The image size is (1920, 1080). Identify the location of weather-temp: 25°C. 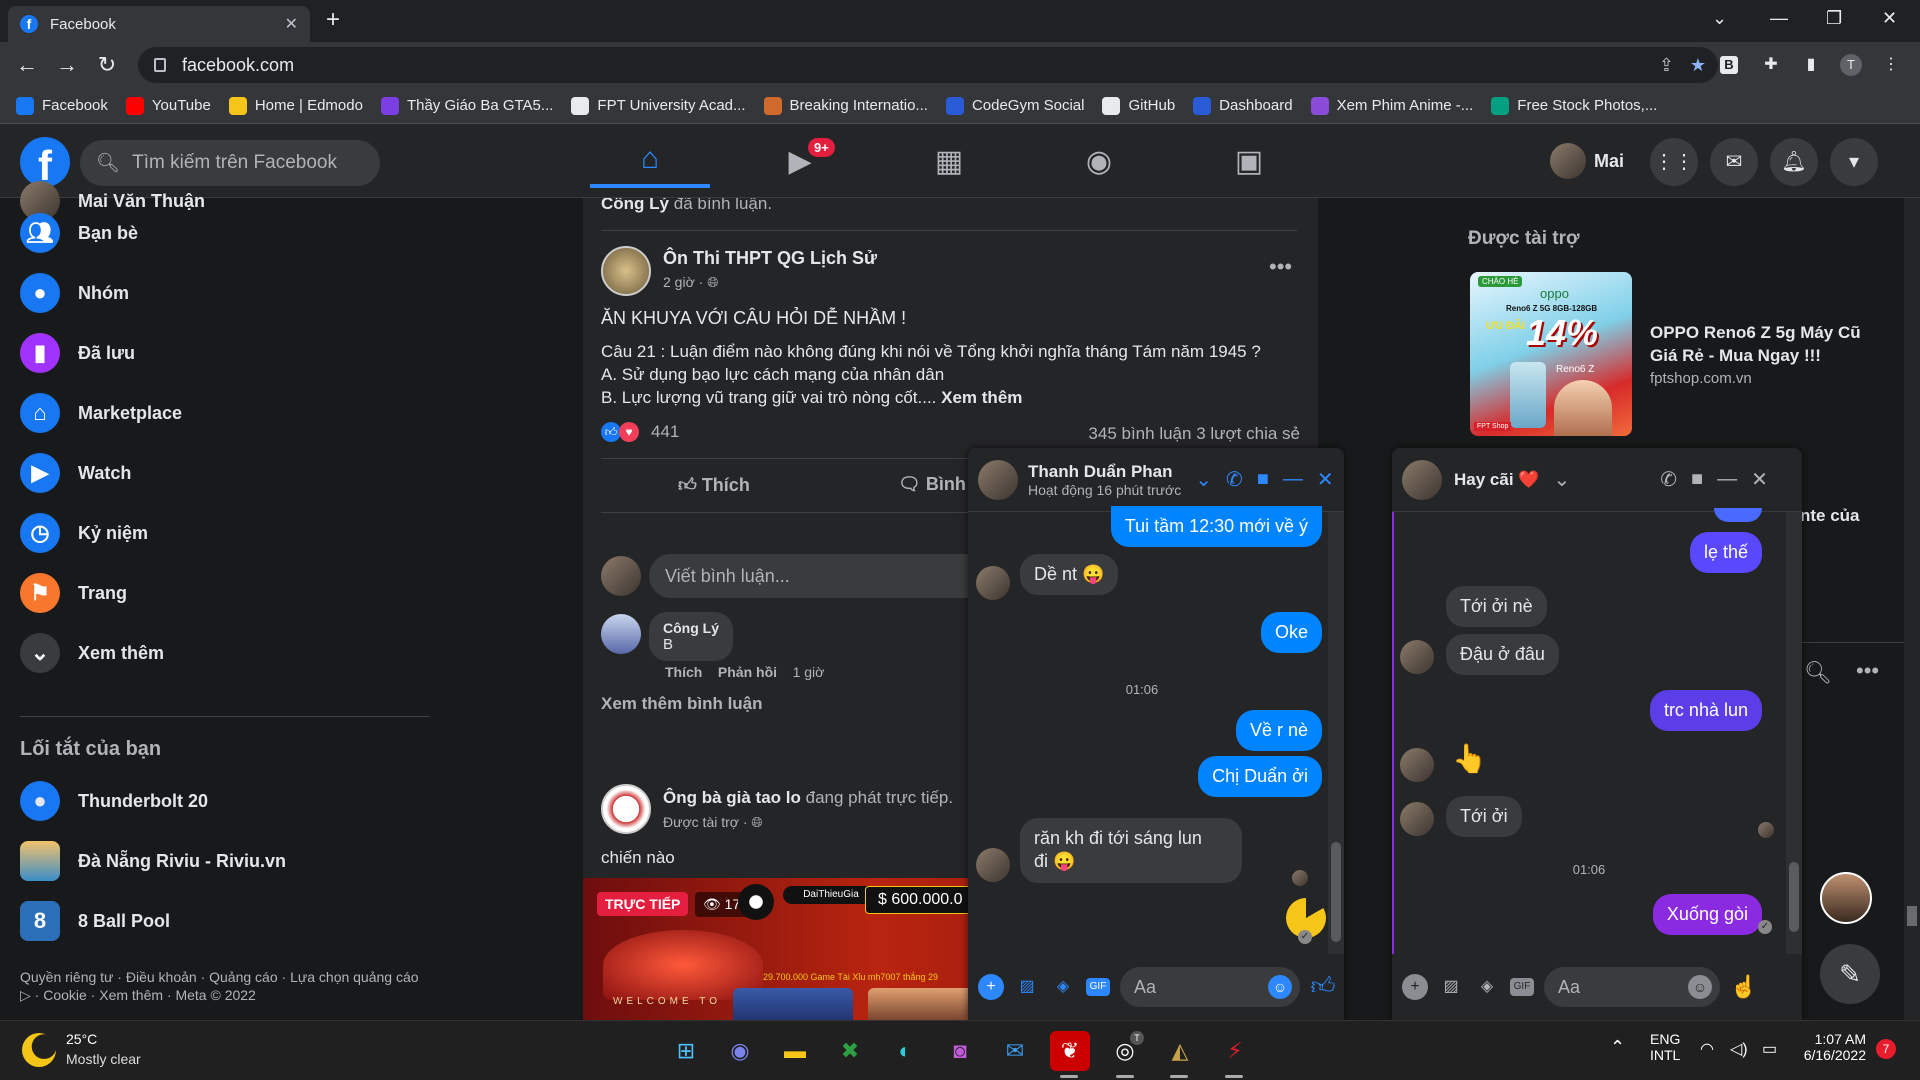
(81, 1039).